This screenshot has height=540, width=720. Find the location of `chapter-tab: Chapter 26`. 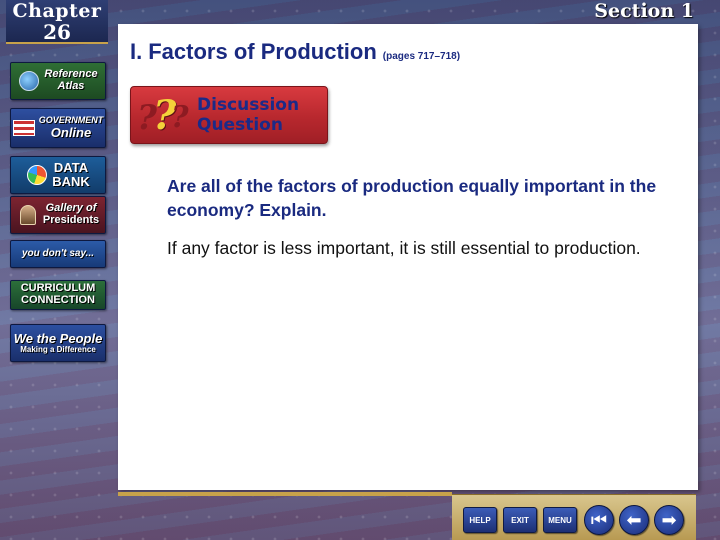

chapter-tab: Chapter 26 is located at coordinates (57, 22).